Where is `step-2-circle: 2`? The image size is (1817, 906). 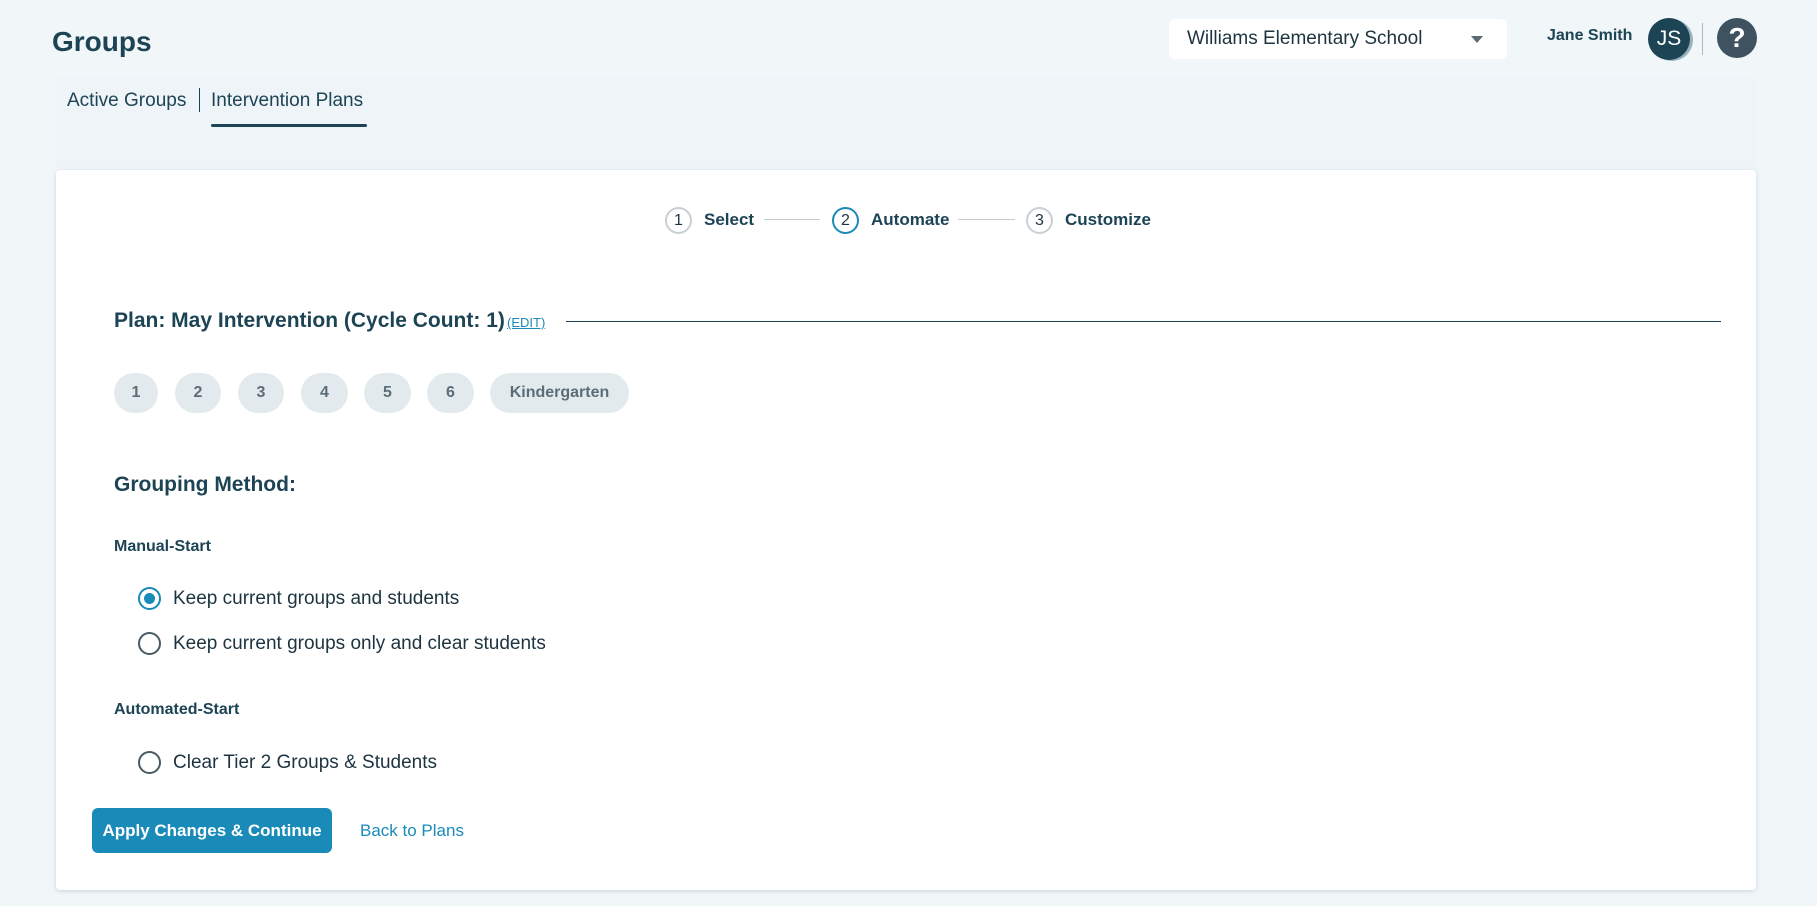
step-2-circle: 2 is located at coordinates (845, 220).